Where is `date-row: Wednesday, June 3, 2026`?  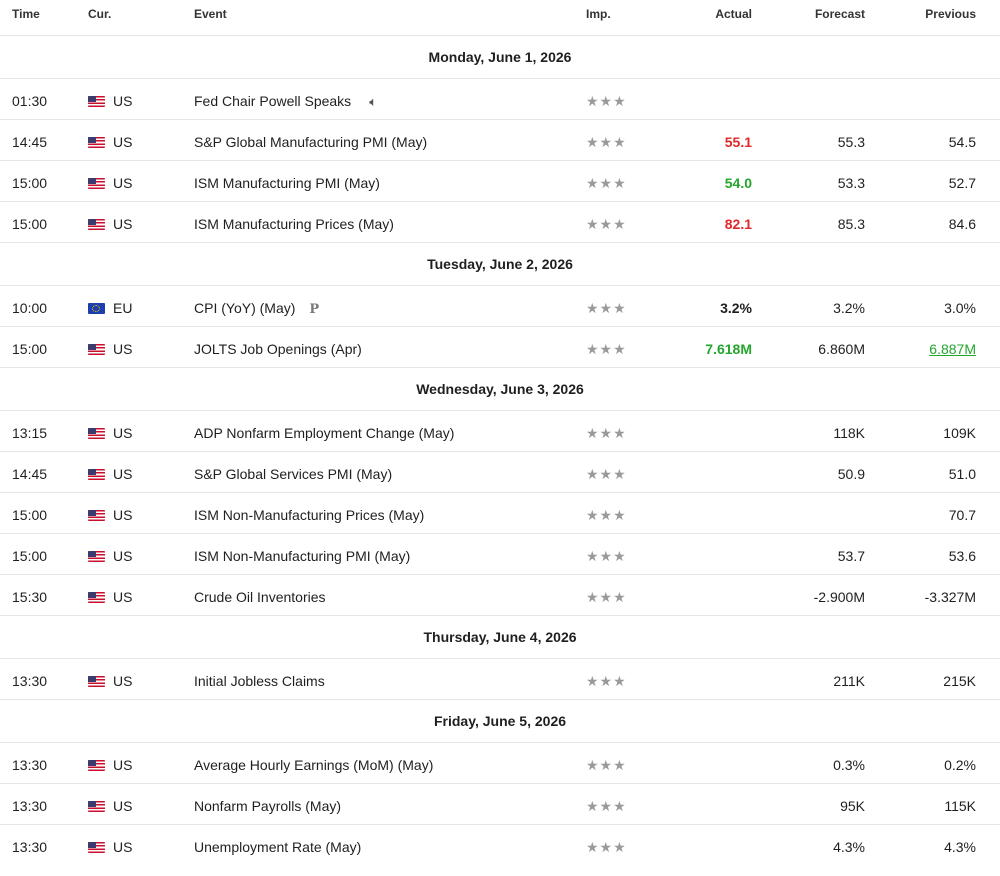 date-row: Wednesday, June 3, 2026 is located at coordinates (500, 389).